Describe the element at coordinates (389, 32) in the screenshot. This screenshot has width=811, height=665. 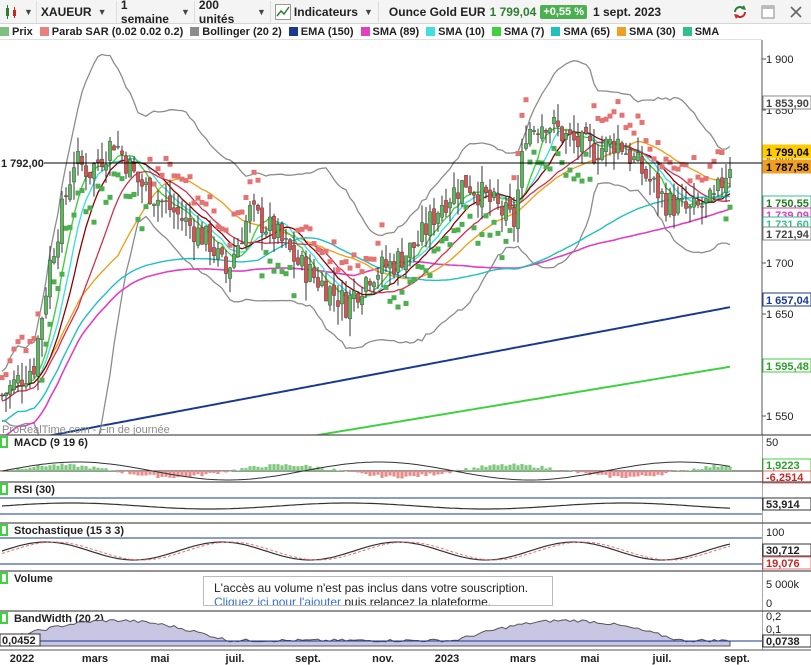
I see `legend-item: SMA (89)` at that location.